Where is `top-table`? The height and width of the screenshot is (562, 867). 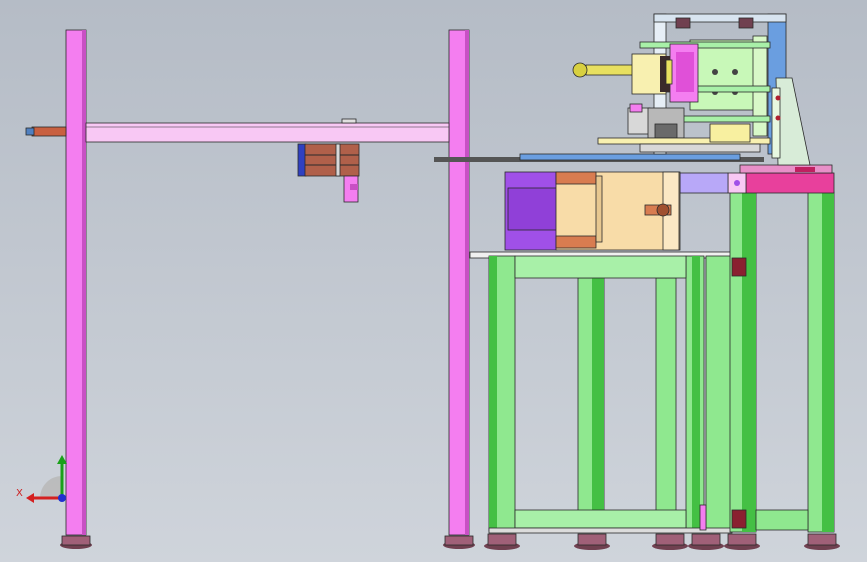 top-table is located at coordinates (790, 183).